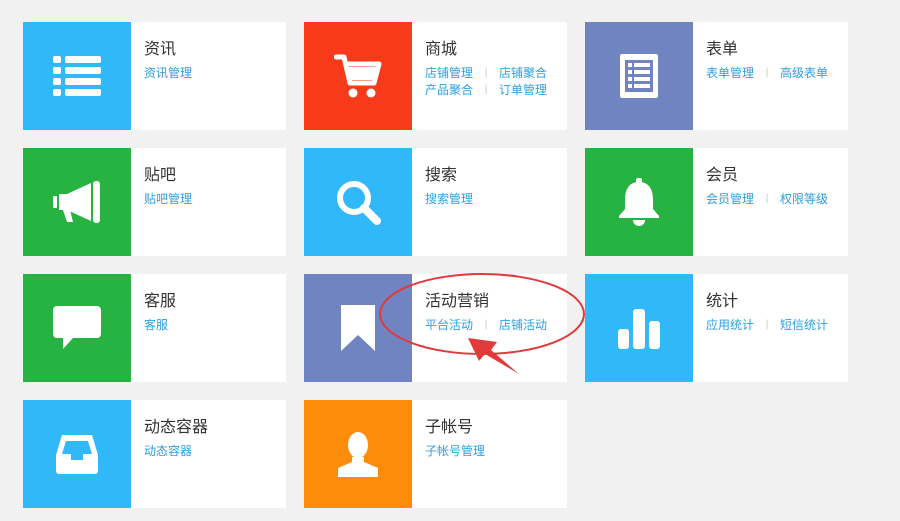 The width and height of the screenshot is (900, 521). I want to click on card-link: 表单管理, so click(730, 73).